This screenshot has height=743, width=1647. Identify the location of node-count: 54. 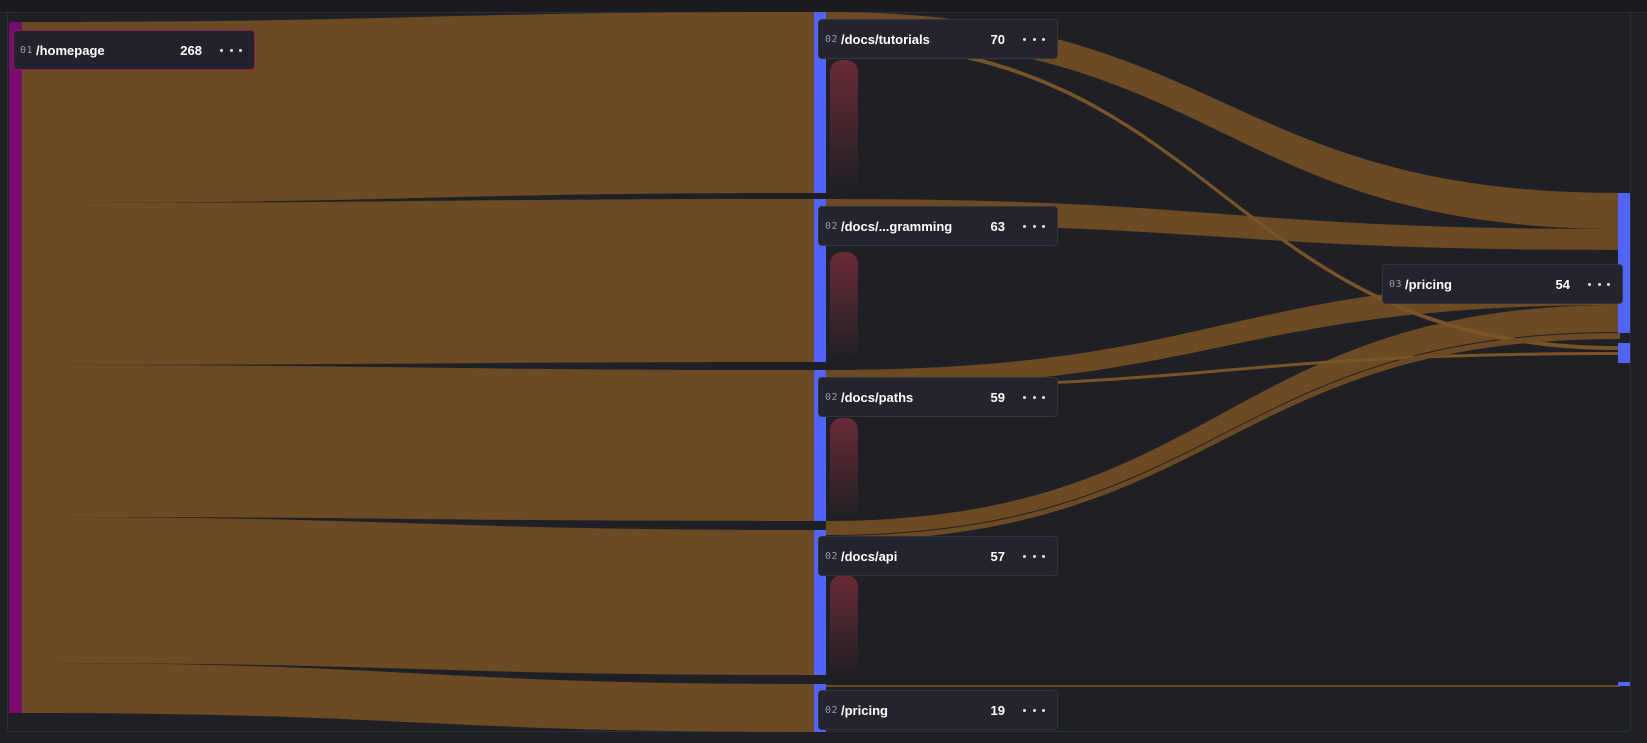
(1562, 284).